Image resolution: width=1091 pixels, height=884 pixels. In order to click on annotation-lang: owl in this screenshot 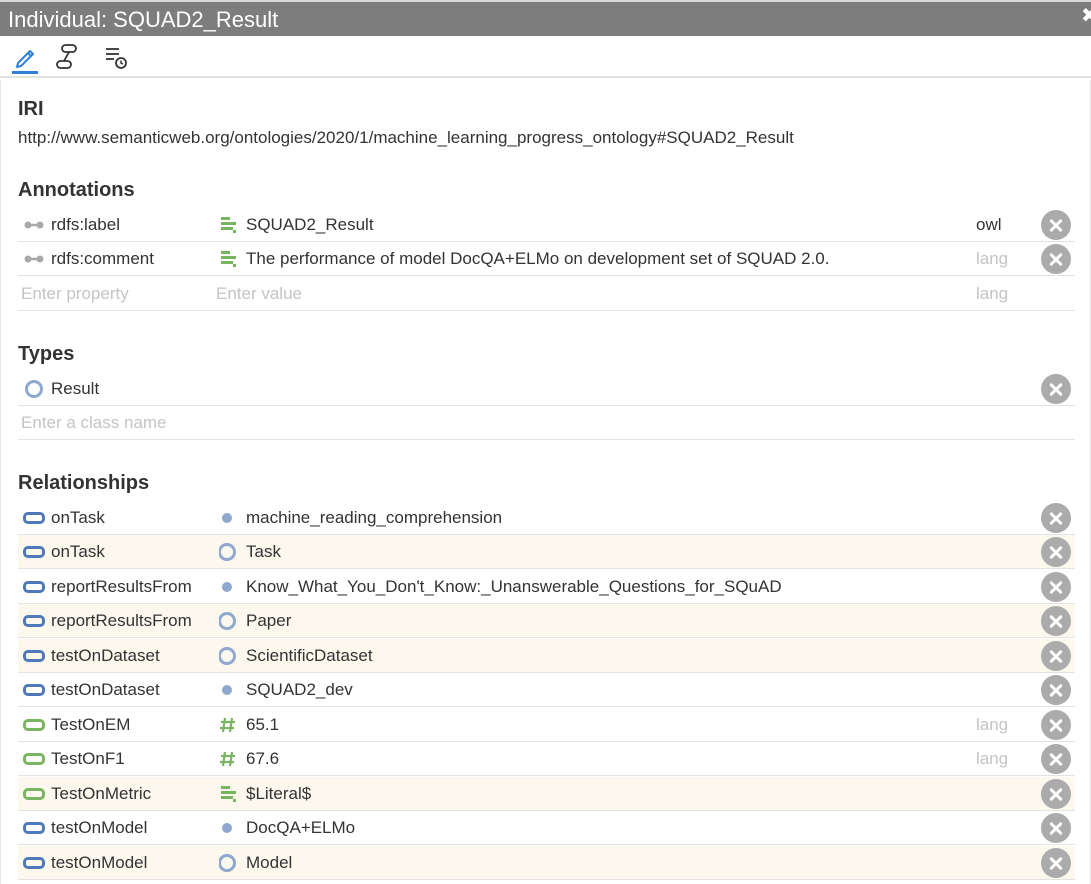, I will do `click(989, 225)`.